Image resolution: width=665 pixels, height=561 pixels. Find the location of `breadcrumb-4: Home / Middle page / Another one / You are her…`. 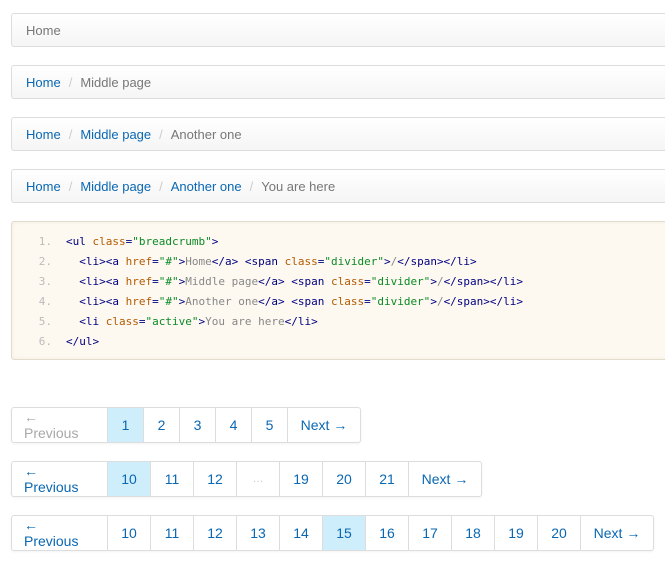

breadcrumb-4: Home / Middle page / Another one / You are her… is located at coordinates (338, 186).